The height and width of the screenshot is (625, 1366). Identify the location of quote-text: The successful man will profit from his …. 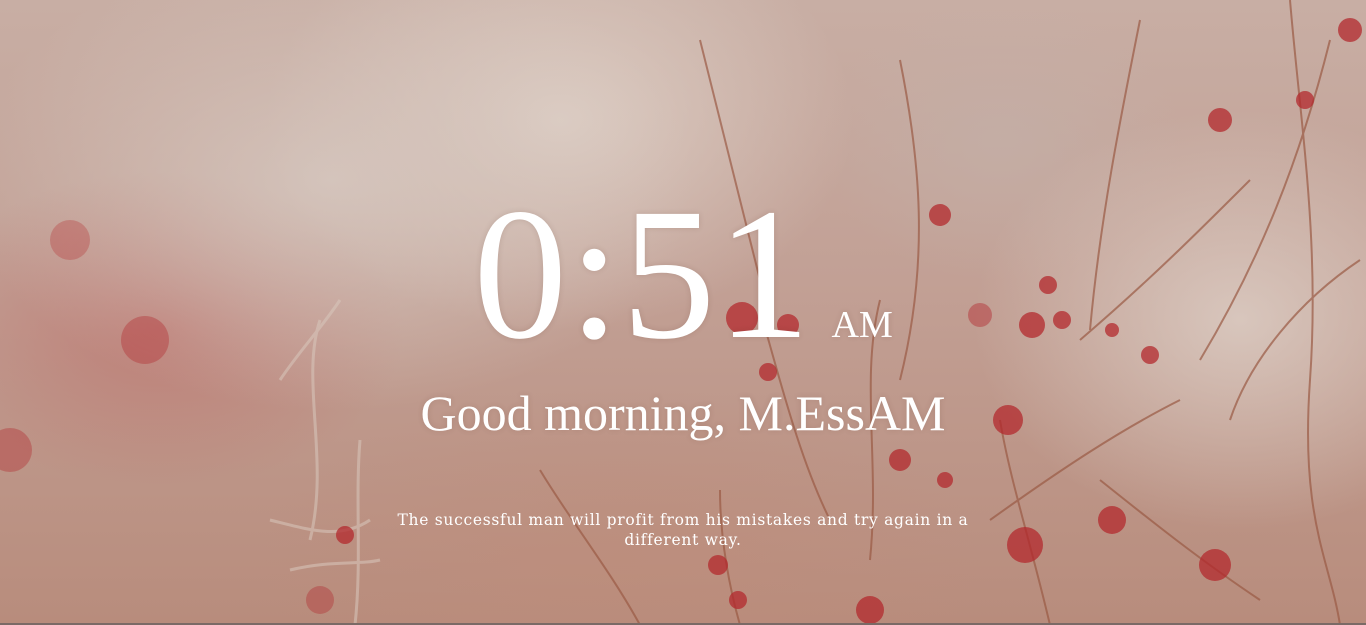
(683, 530).